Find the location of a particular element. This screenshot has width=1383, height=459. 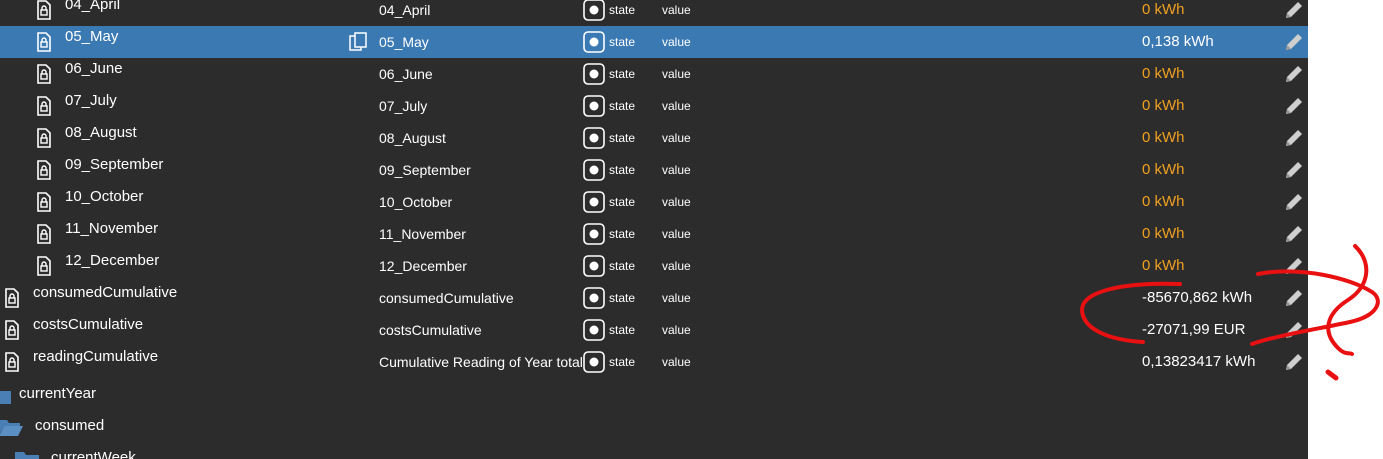

copy-icon is located at coordinates (359, 42).